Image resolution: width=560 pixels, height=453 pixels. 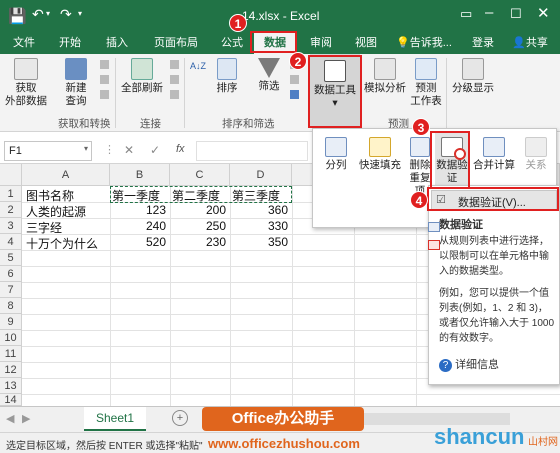 What do you see at coordinates (11, 194) in the screenshot?
I see `row-header: 1` at bounding box center [11, 194].